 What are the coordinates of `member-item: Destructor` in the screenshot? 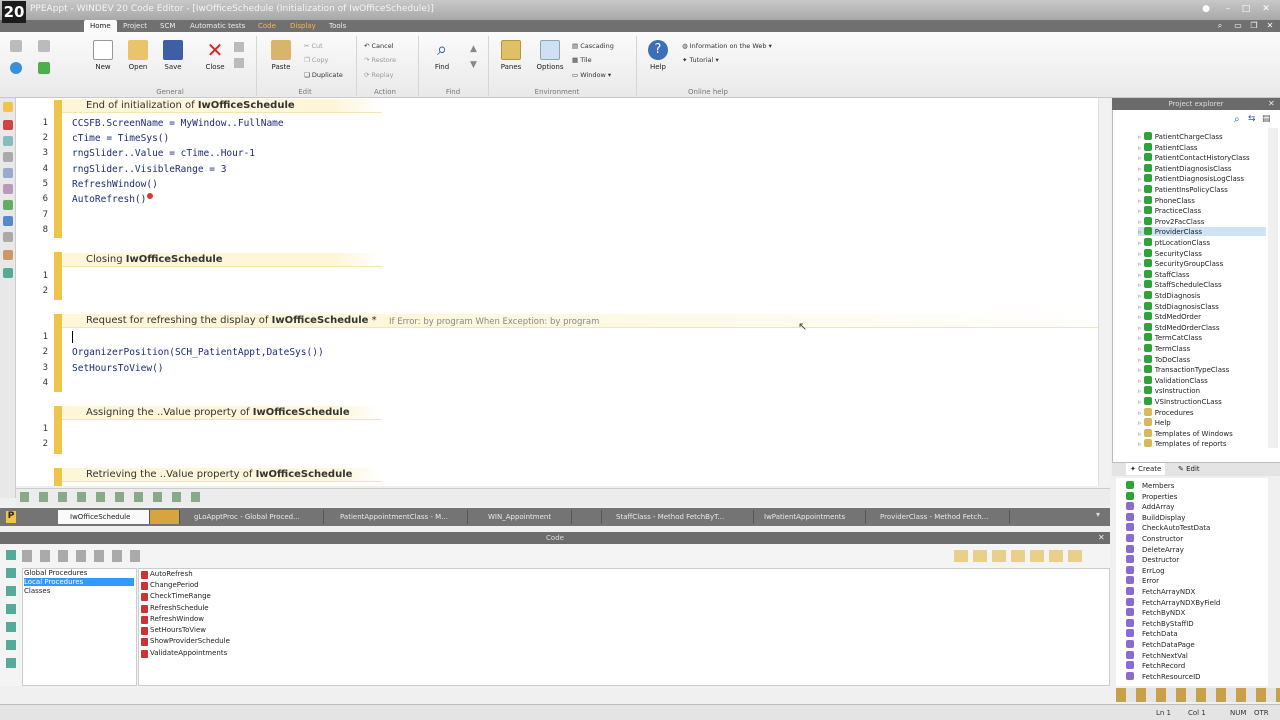 It's located at (1152, 559).